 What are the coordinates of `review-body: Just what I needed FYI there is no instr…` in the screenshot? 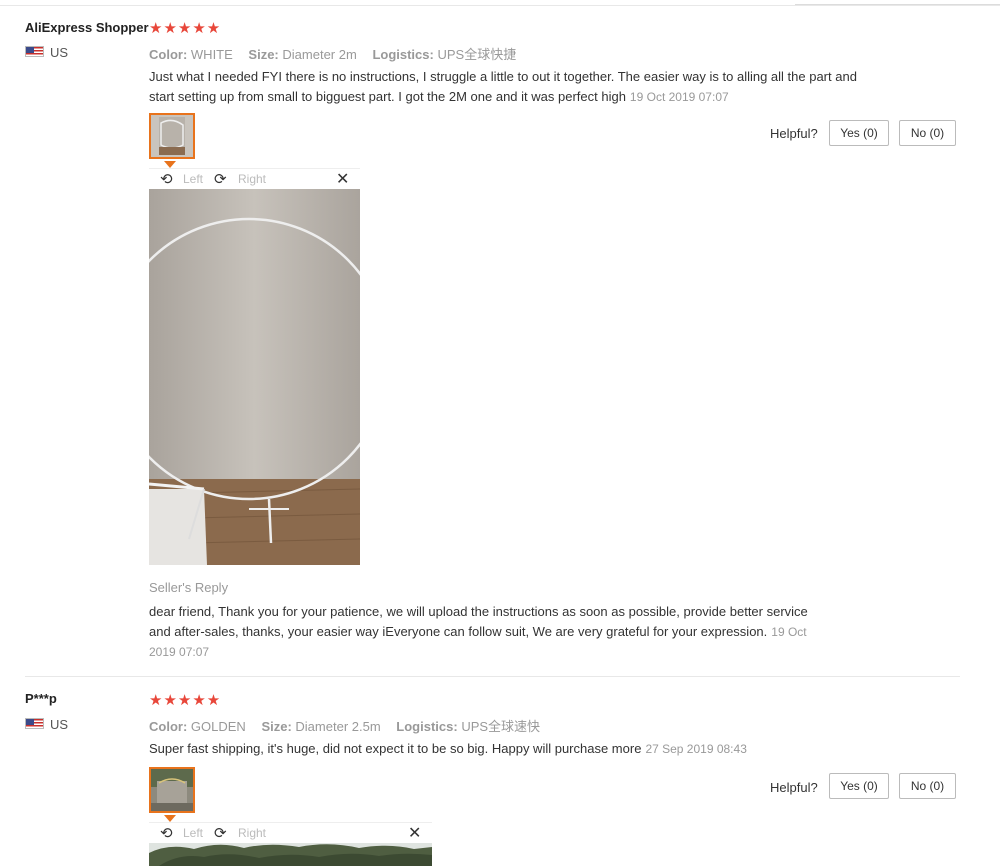 It's located at (503, 86).